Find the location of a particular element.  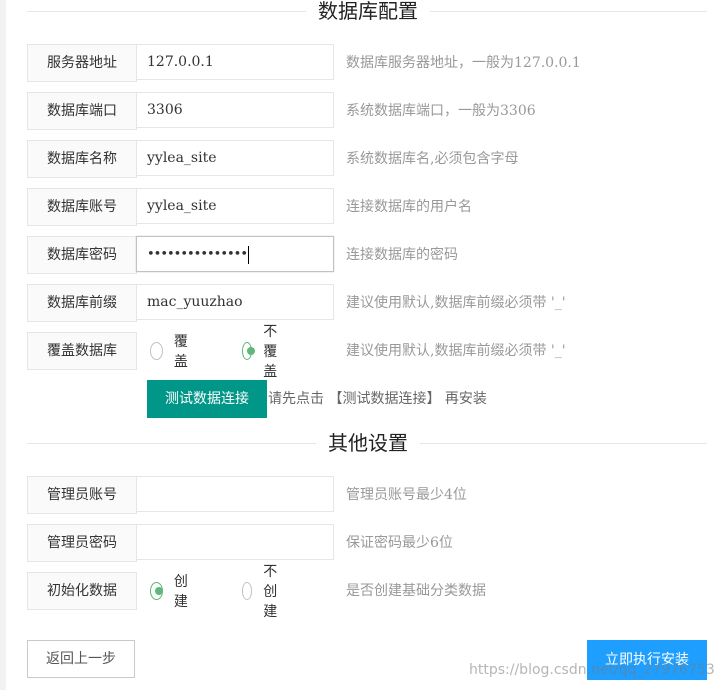

label-init-data: 初始化数据 is located at coordinates (82, 591).